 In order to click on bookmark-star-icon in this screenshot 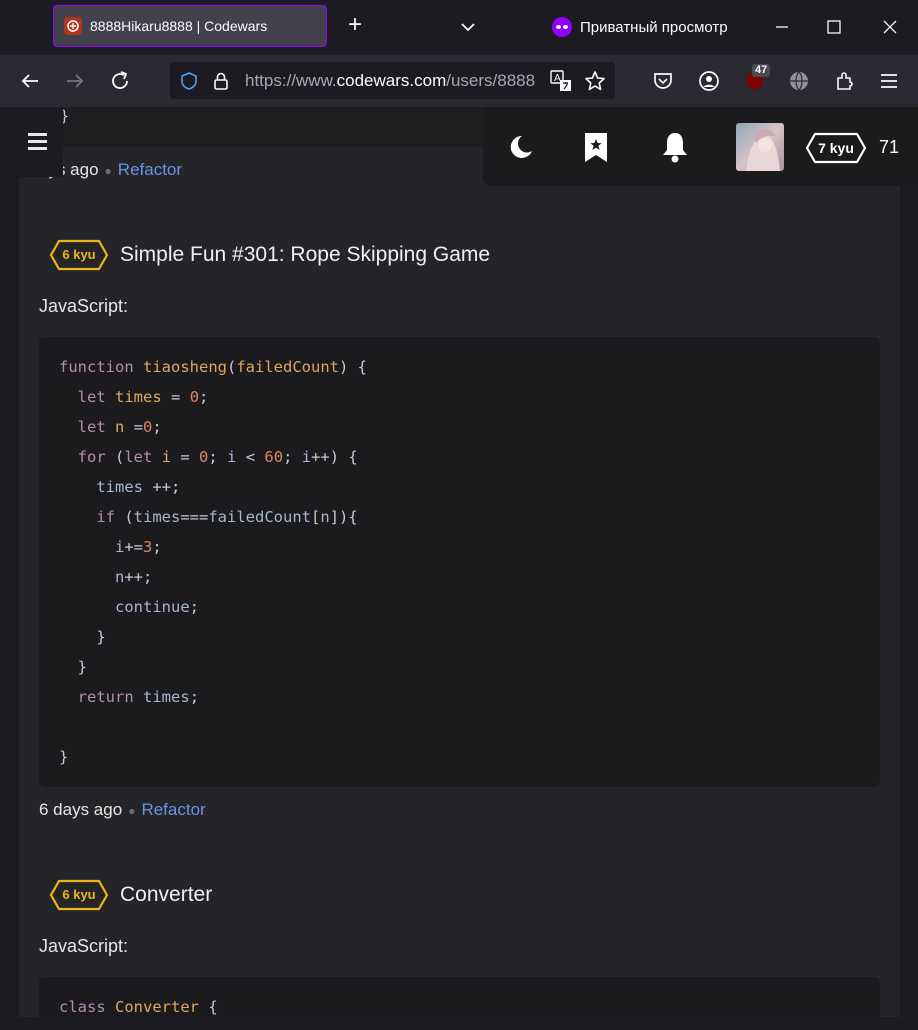, I will do `click(595, 81)`.